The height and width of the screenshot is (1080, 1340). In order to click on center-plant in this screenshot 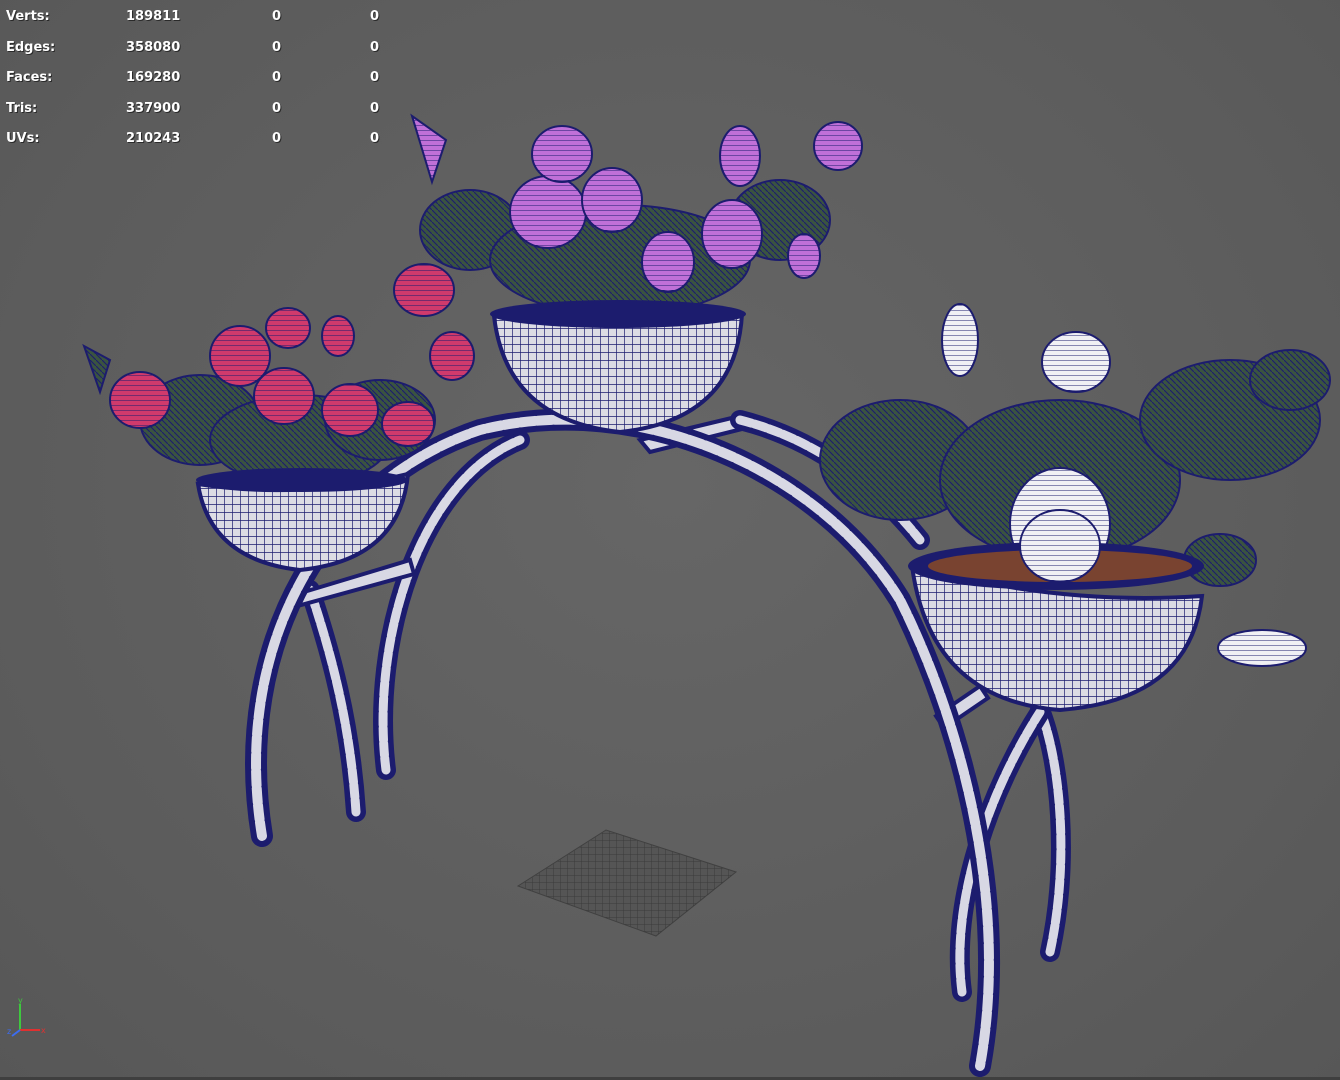, I will do `click(636, 214)`.